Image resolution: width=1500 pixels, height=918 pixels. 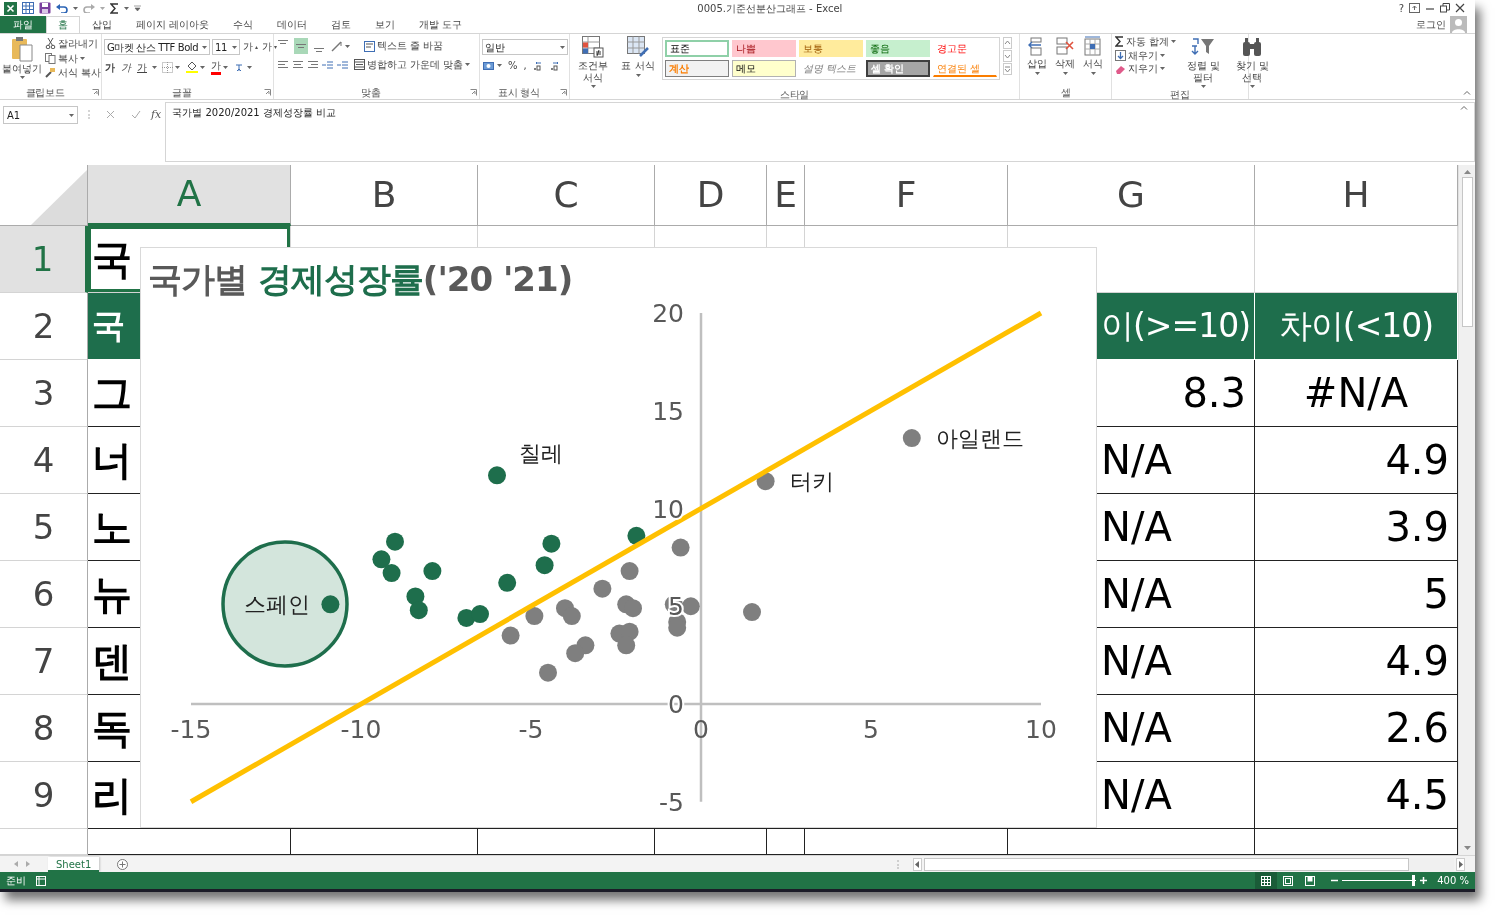 What do you see at coordinates (1007, 69) in the screenshot?
I see `gallery-more-icon` at bounding box center [1007, 69].